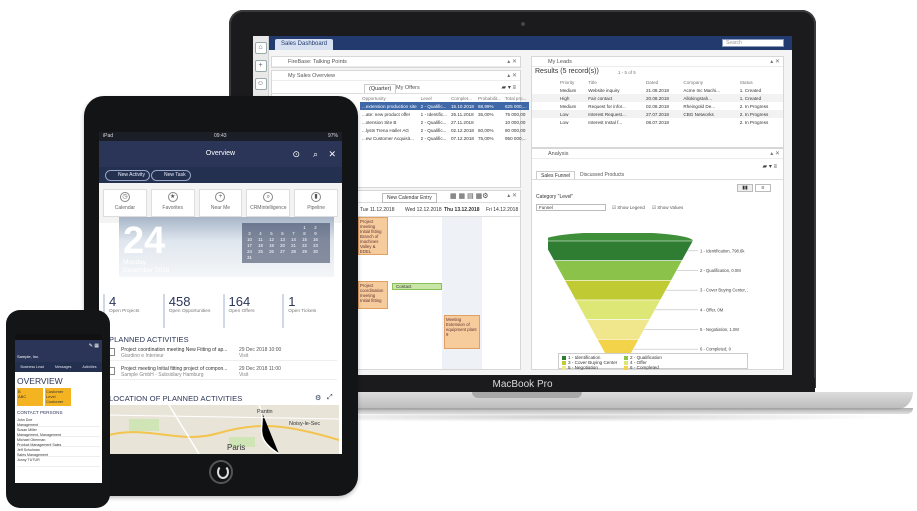 The height and width of the screenshot is (511, 917). I want to click on day-header: Tue 11.12.2018, so click(377, 210).